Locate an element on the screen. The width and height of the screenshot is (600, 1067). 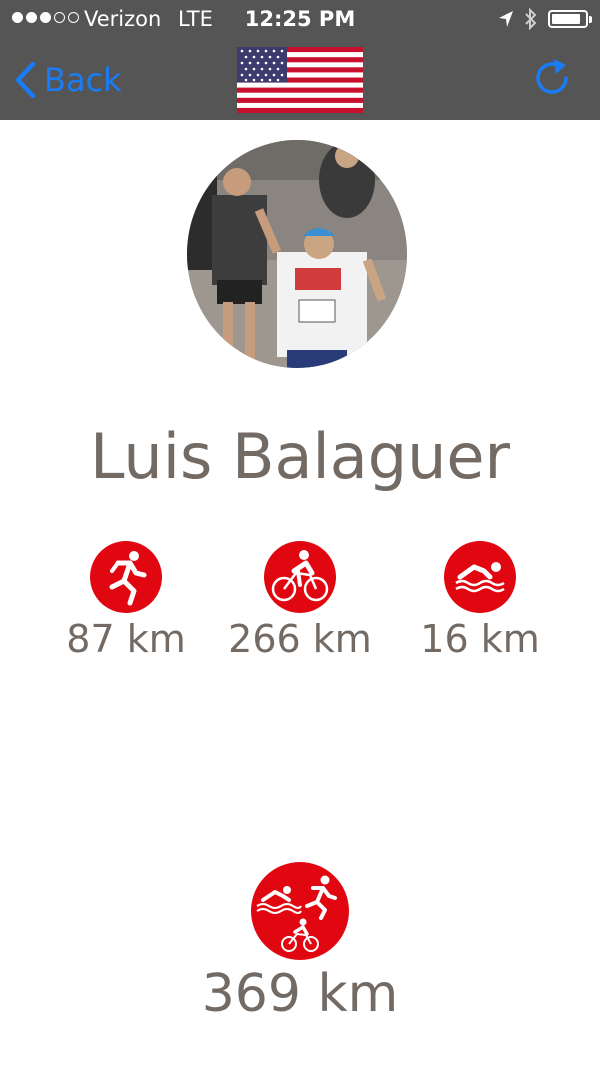
back-label: Back is located at coordinates (83, 80).